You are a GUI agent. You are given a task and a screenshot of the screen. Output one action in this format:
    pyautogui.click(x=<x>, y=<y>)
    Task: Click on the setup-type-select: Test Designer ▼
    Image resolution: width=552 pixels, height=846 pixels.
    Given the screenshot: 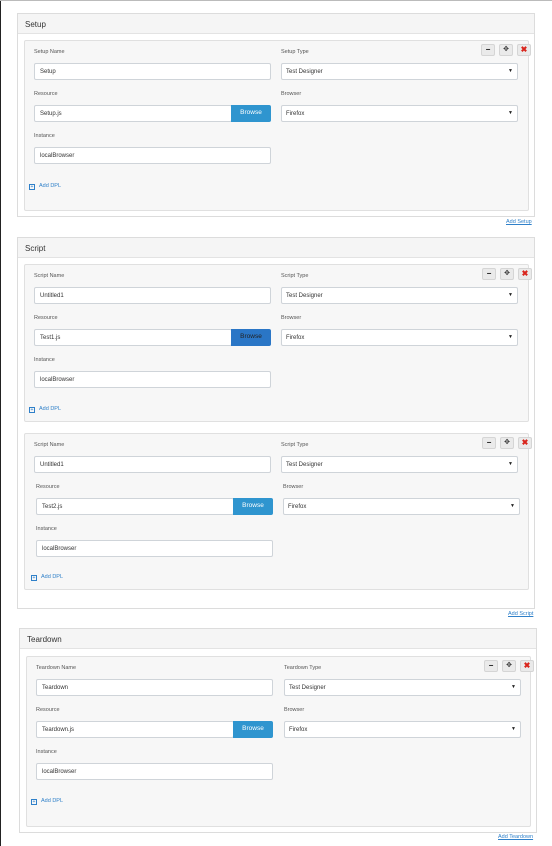 What is the action you would take?
    pyautogui.click(x=399, y=71)
    